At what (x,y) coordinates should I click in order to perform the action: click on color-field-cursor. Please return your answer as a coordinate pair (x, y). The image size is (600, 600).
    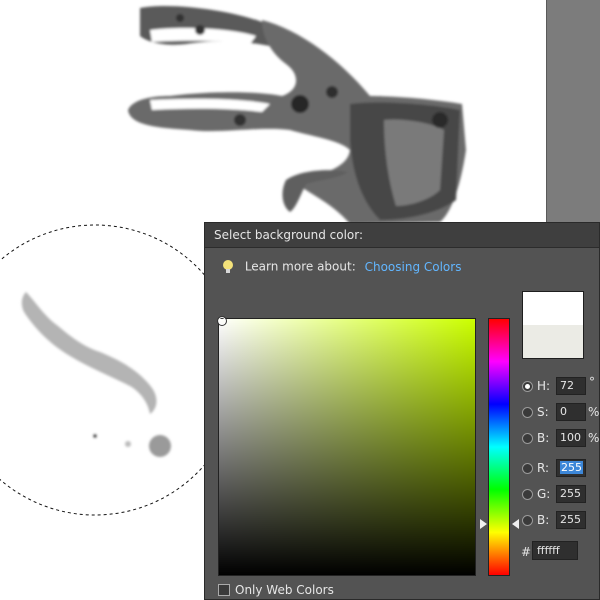
    Looking at the image, I should click on (222, 321).